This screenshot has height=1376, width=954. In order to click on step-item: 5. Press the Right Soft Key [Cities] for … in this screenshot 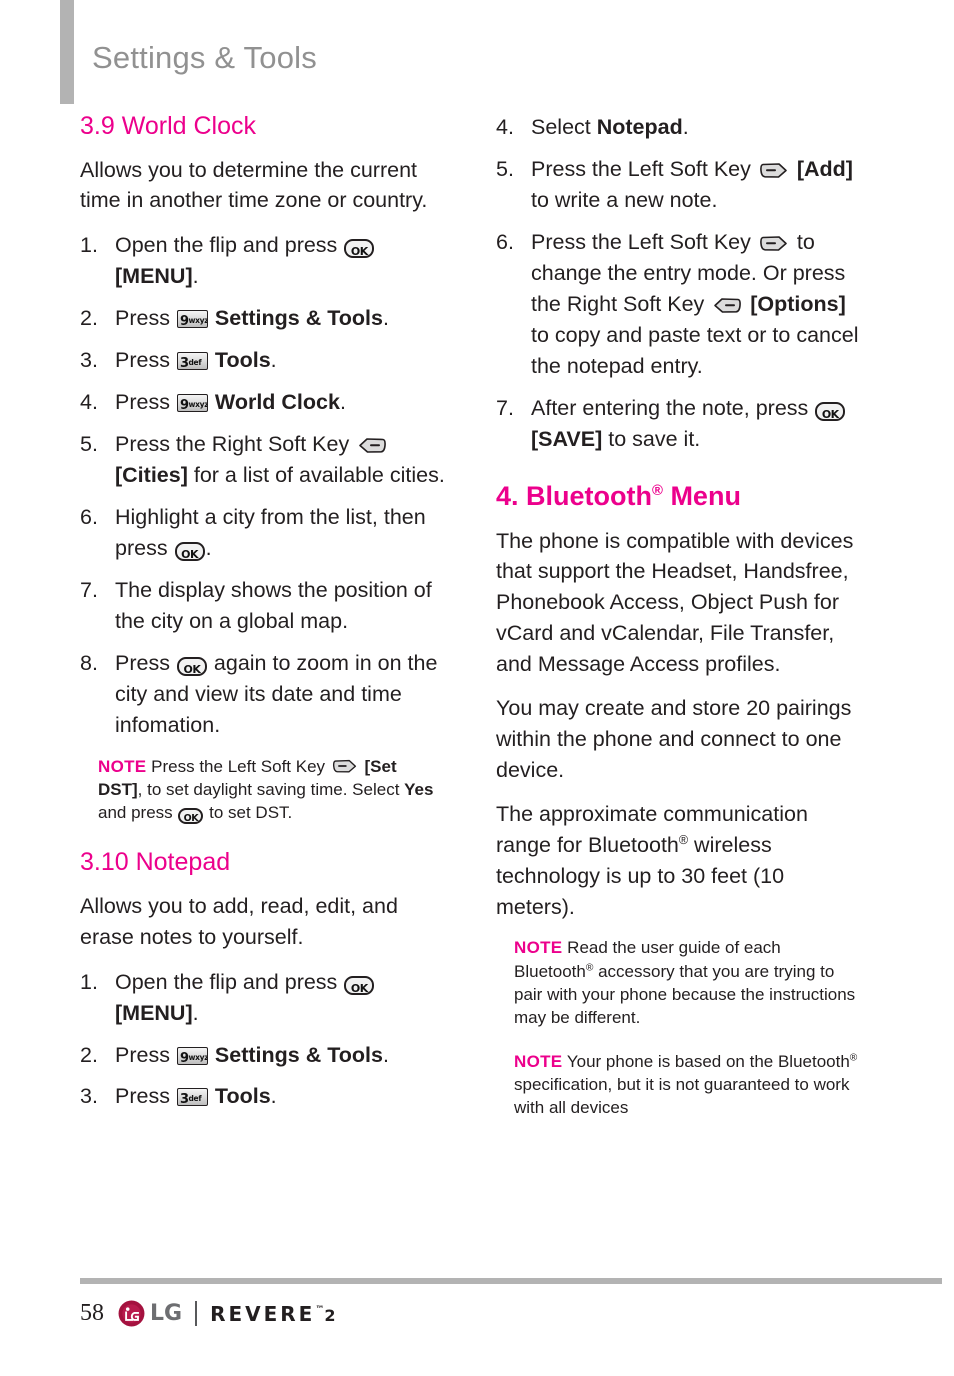, I will do `click(262, 460)`.